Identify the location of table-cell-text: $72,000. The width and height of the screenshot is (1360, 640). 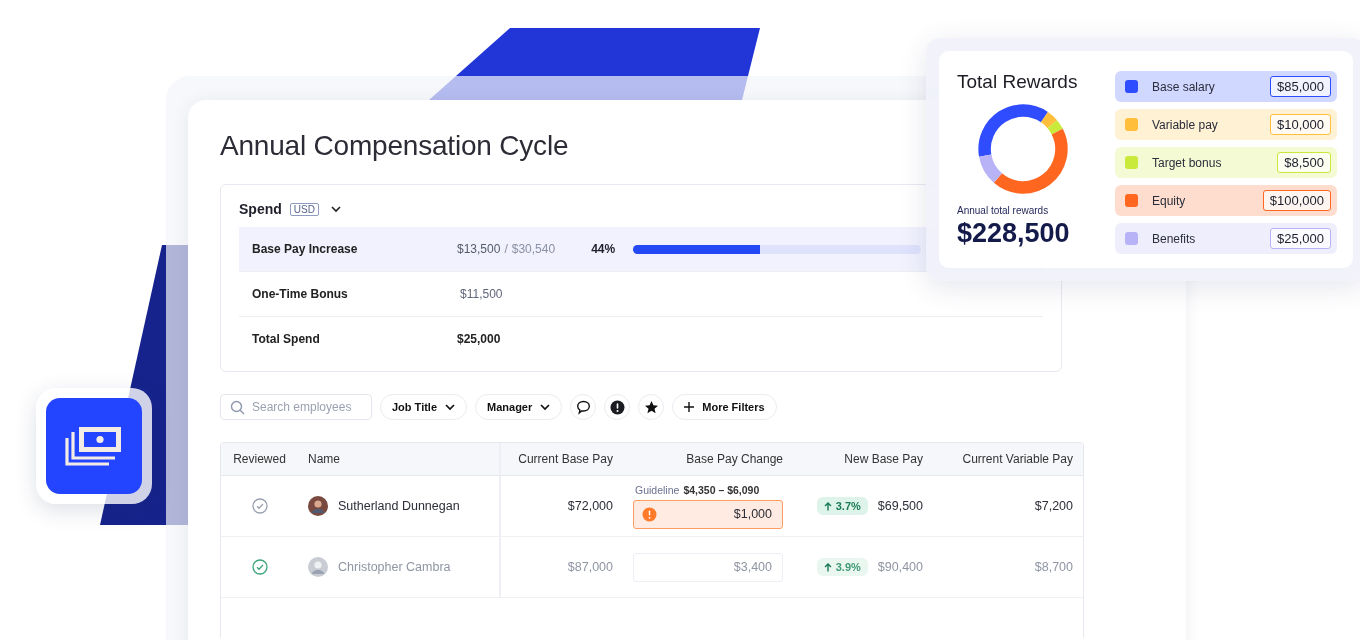
(590, 506).